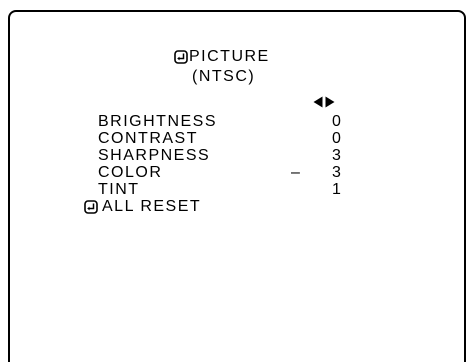 The image size is (473, 362). What do you see at coordinates (223, 121) in the screenshot?
I see `menu-item-brightness: BRIGHTNESS 0` at bounding box center [223, 121].